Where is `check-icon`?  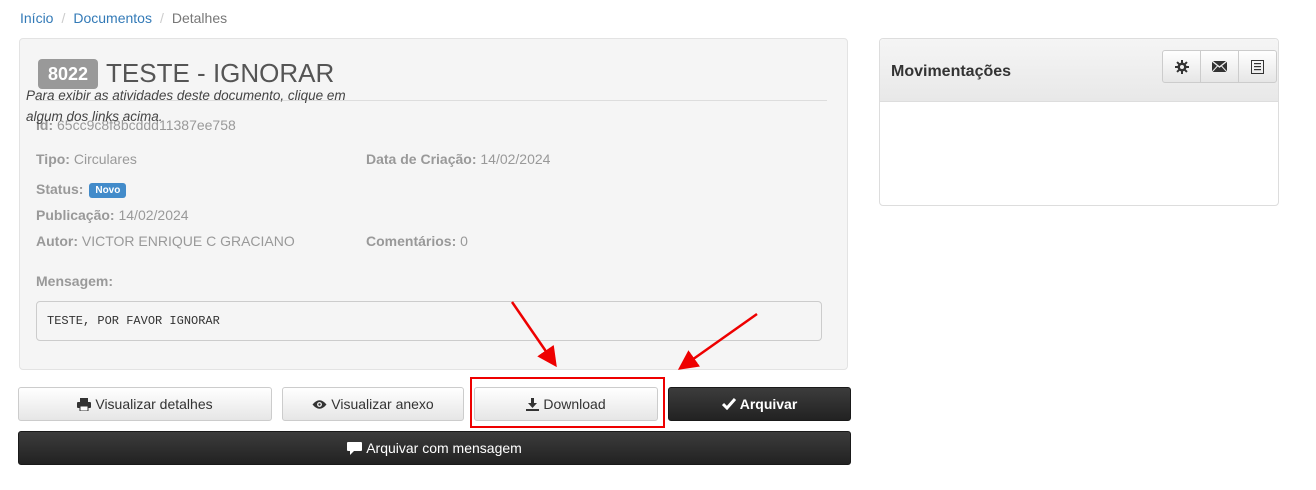 check-icon is located at coordinates (728, 404).